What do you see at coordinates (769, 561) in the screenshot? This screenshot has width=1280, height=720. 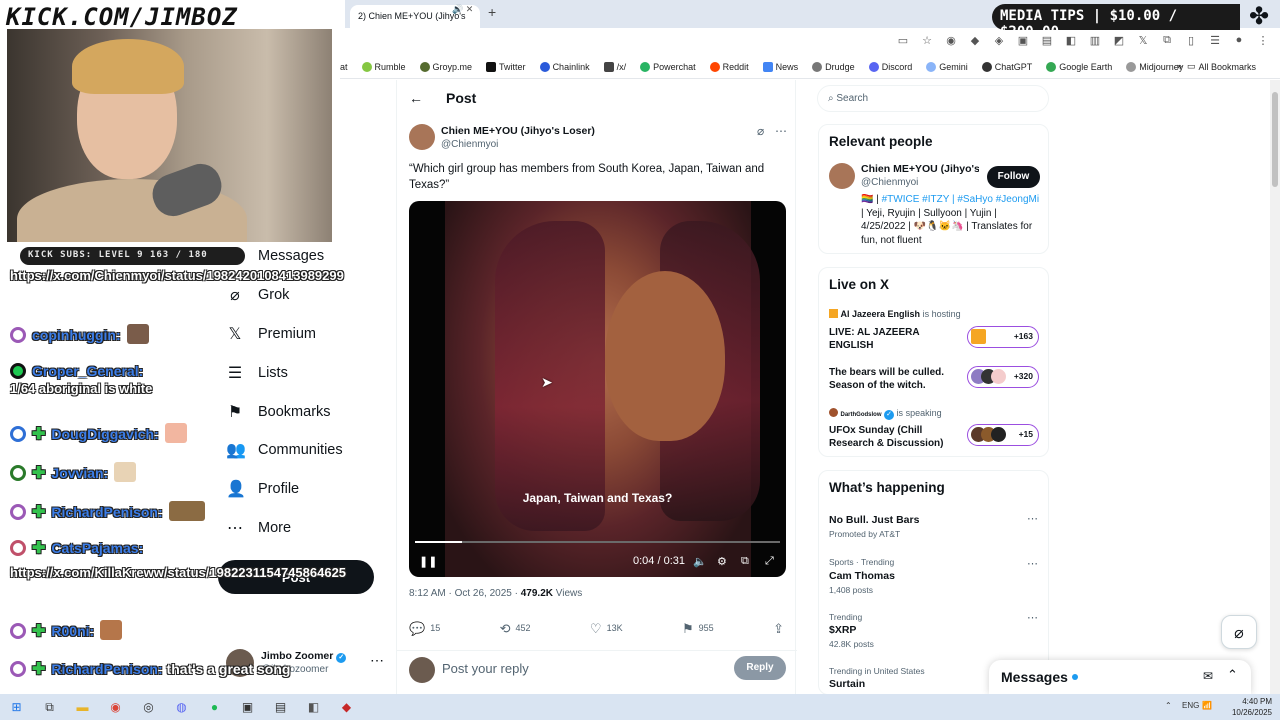 I see `fullscreen-icon: ⤢` at bounding box center [769, 561].